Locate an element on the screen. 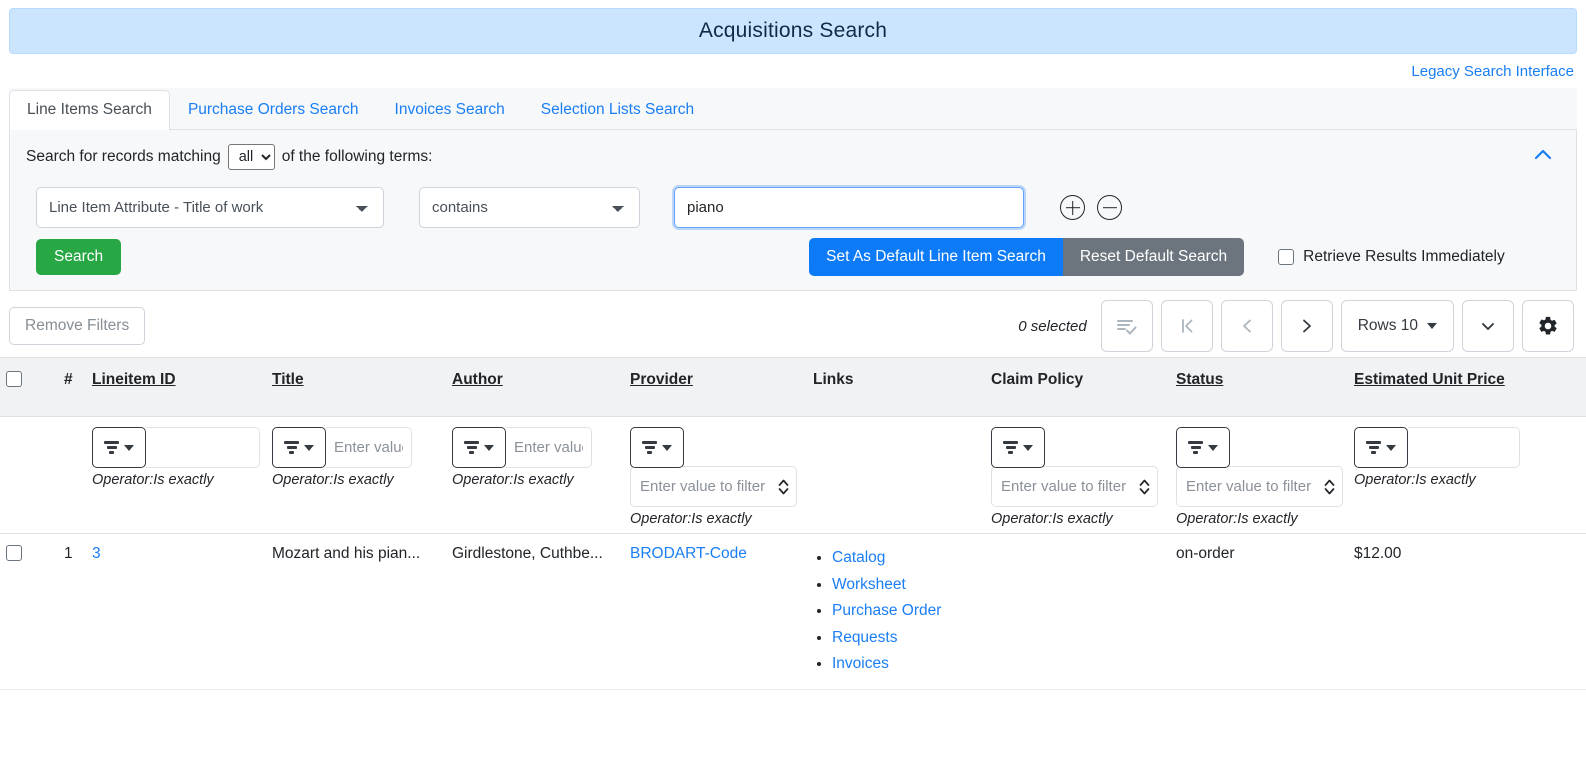 The width and height of the screenshot is (1586, 768). filter-operator-button-status is located at coordinates (1203, 447).